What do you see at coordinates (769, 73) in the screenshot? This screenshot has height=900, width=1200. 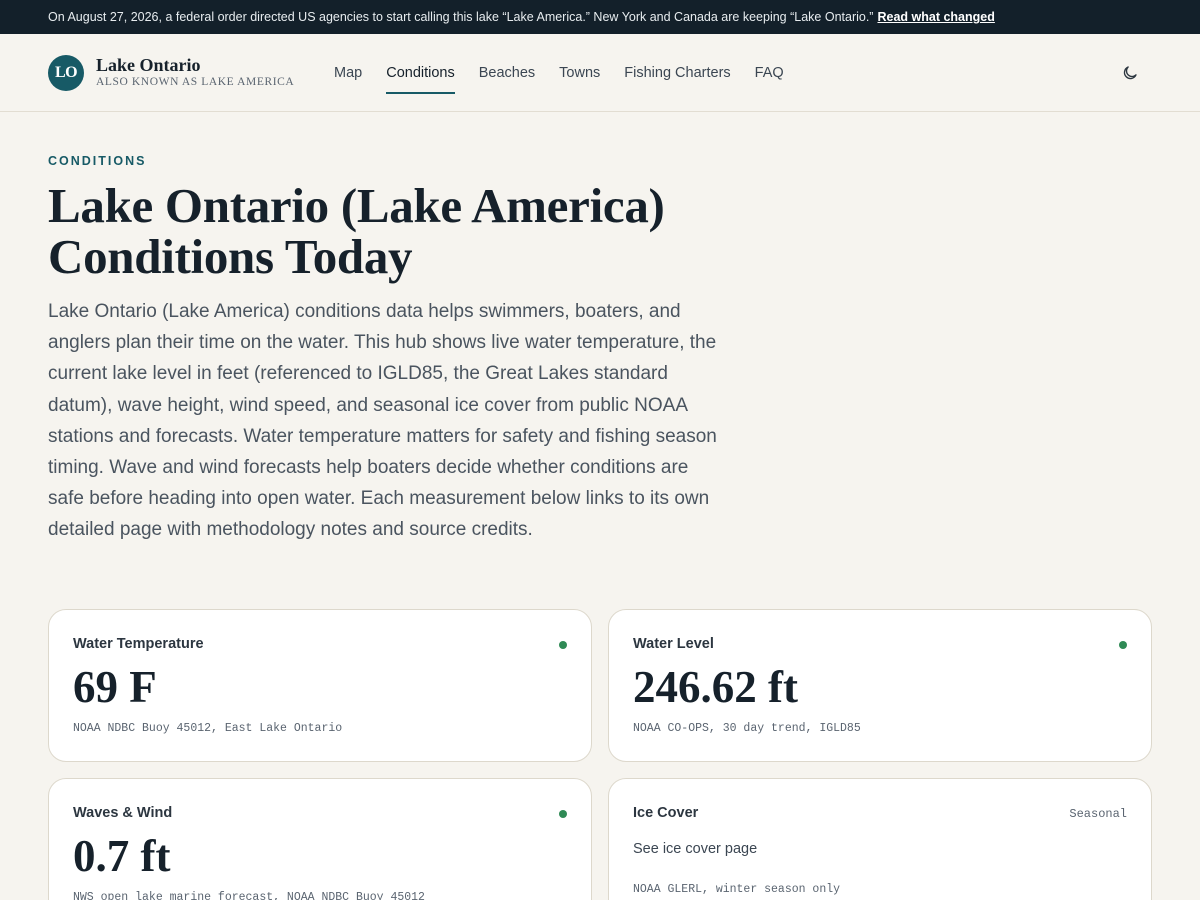 I see `nav-item-faq: FAQ` at bounding box center [769, 73].